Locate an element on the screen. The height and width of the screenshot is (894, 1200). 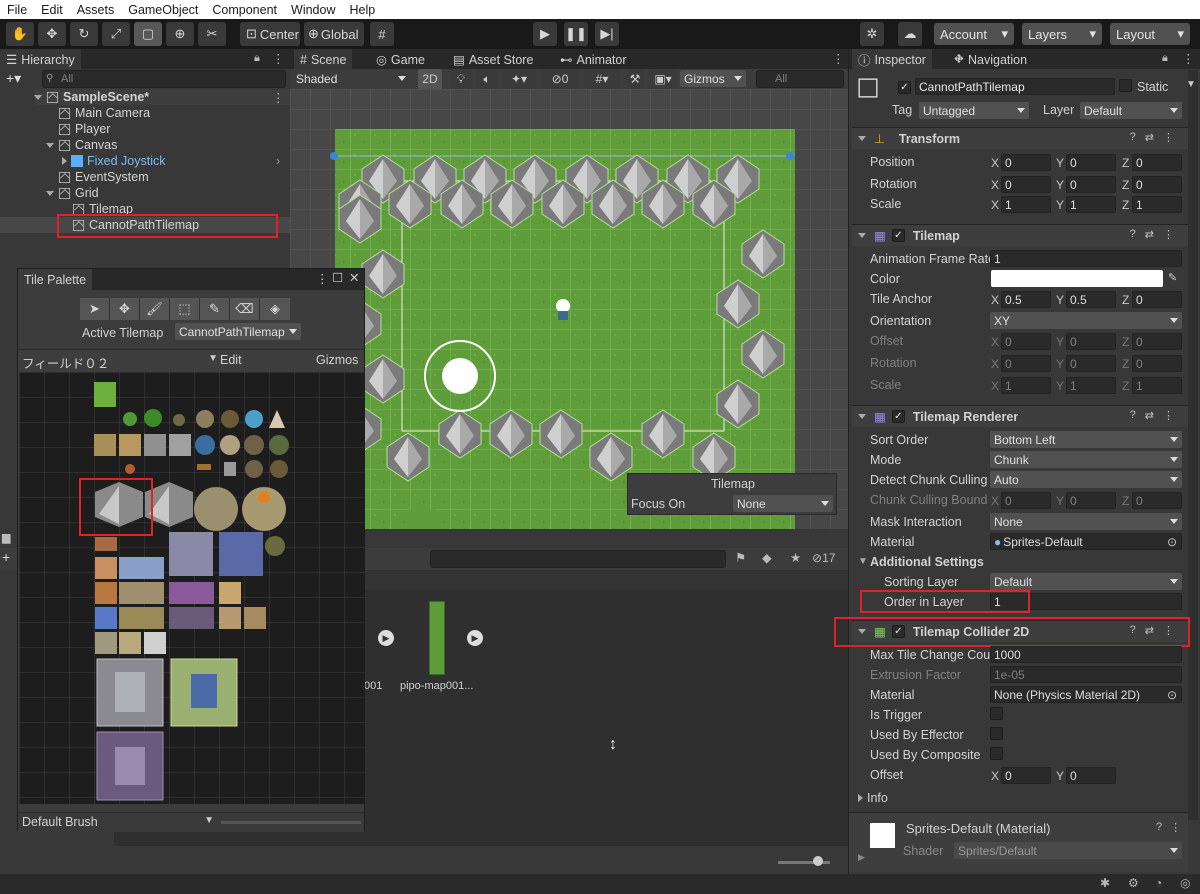
star-icon: ★ is located at coordinates (795, 557).